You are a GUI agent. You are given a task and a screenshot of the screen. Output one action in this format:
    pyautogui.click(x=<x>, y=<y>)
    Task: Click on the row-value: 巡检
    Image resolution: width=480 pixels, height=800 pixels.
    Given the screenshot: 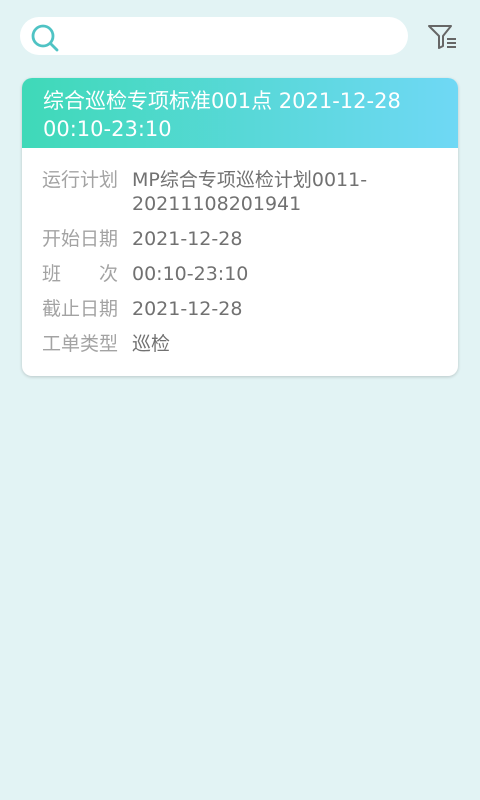 What is the action you would take?
    pyautogui.click(x=151, y=344)
    